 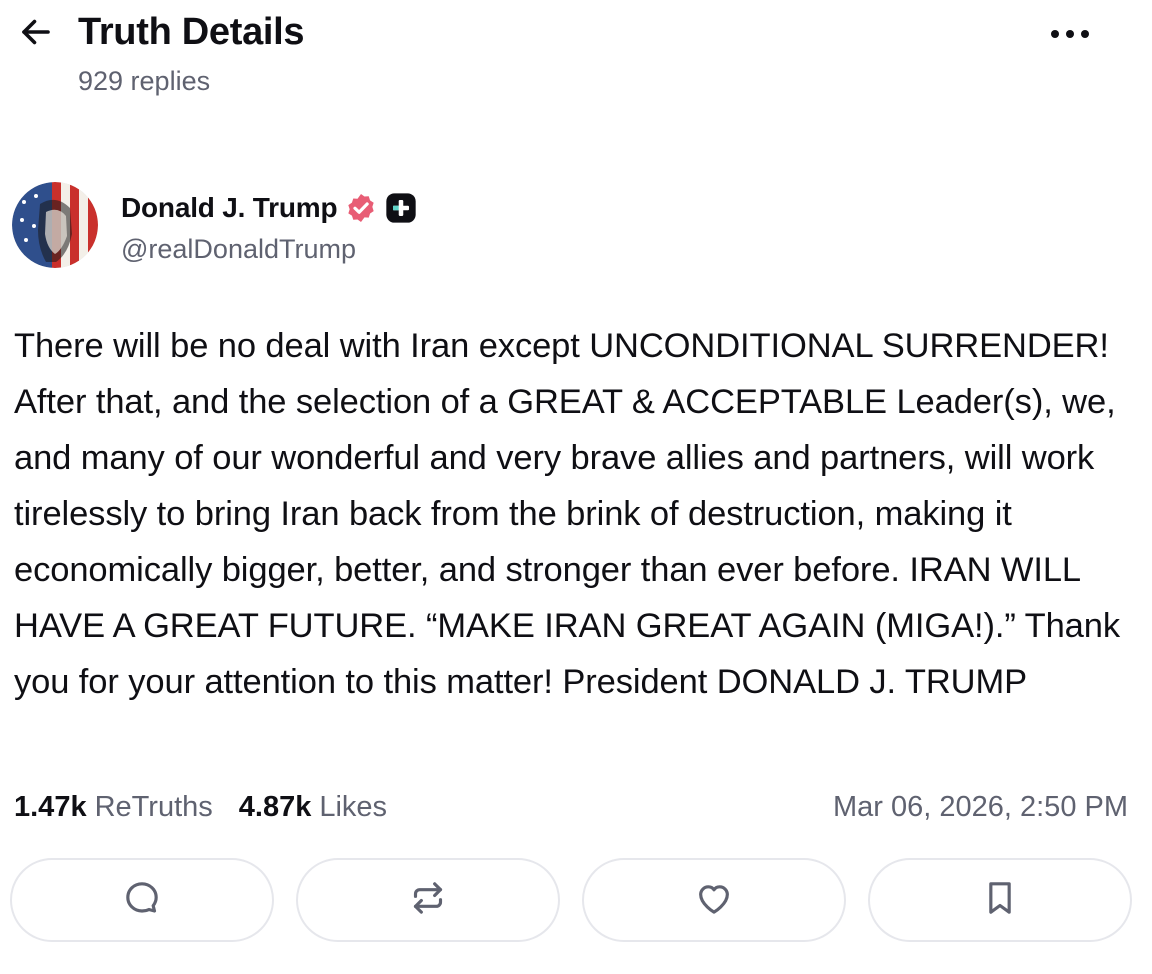 What do you see at coordinates (229, 208) in the screenshot?
I see `author-name: Donald J. Trump` at bounding box center [229, 208].